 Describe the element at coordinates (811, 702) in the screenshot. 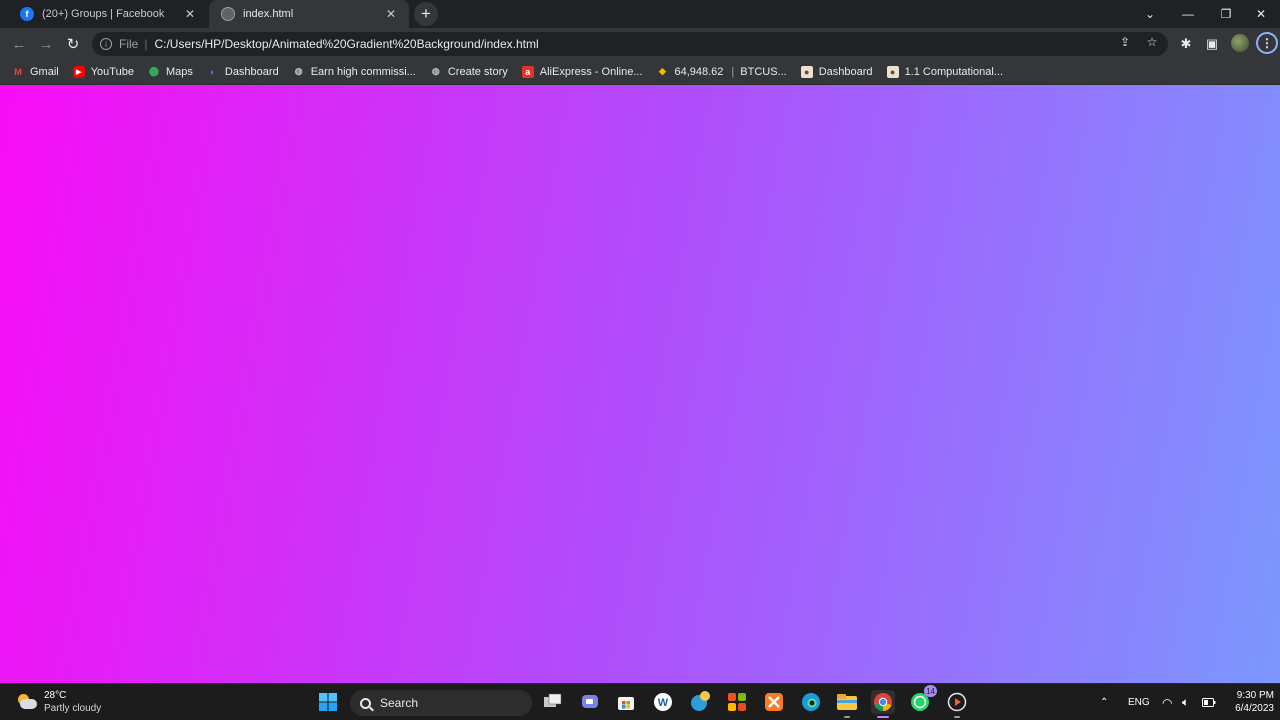

I see `edge-browser-icon` at that location.